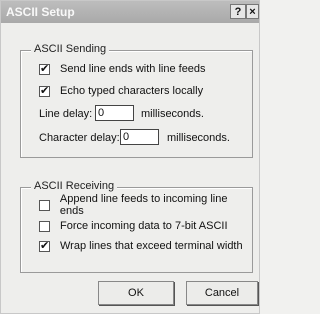 This screenshot has height=314, width=320. I want to click on line-delay-unit: milliseconds., so click(172, 114).